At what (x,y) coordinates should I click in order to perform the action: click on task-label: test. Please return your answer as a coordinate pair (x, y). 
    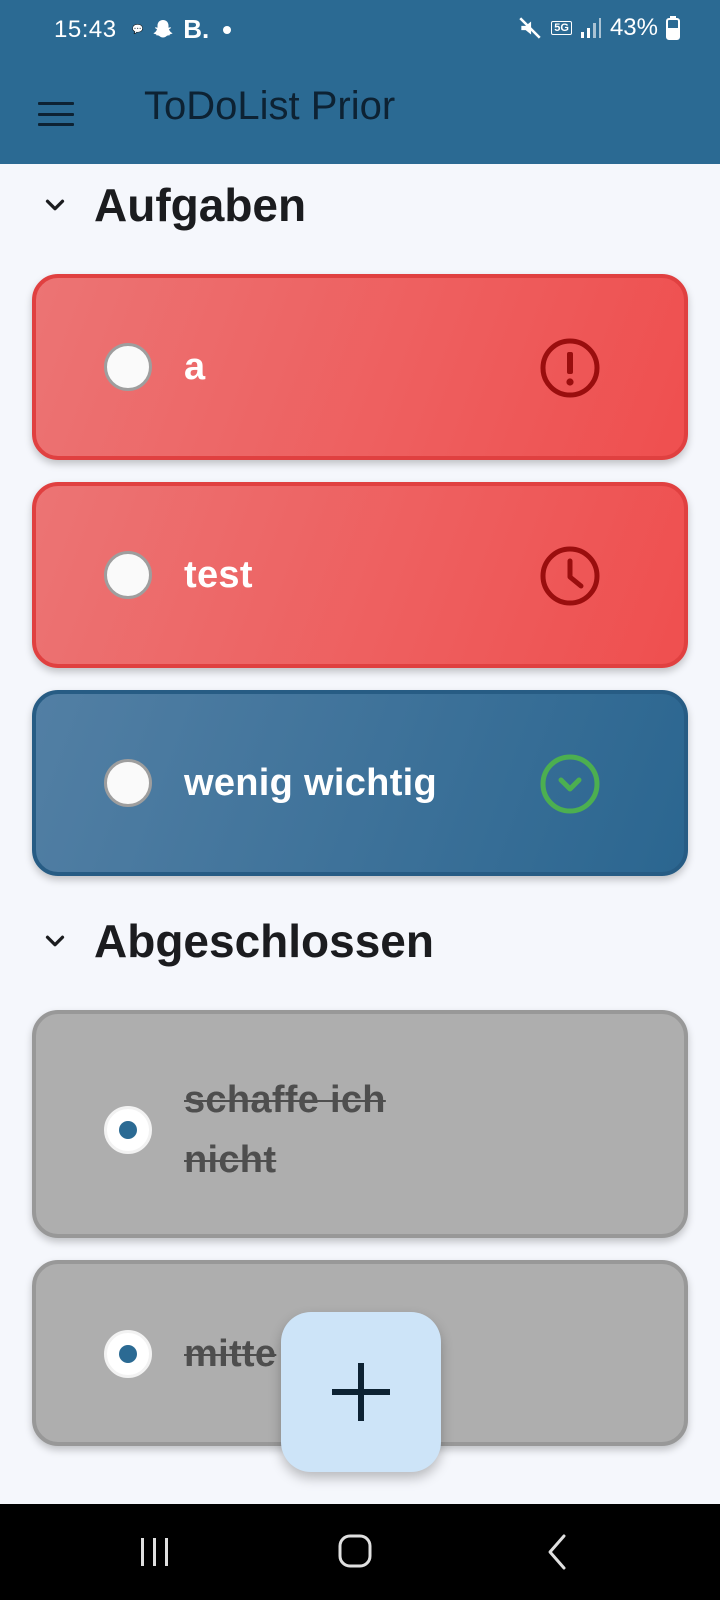
    Looking at the image, I should click on (218, 575).